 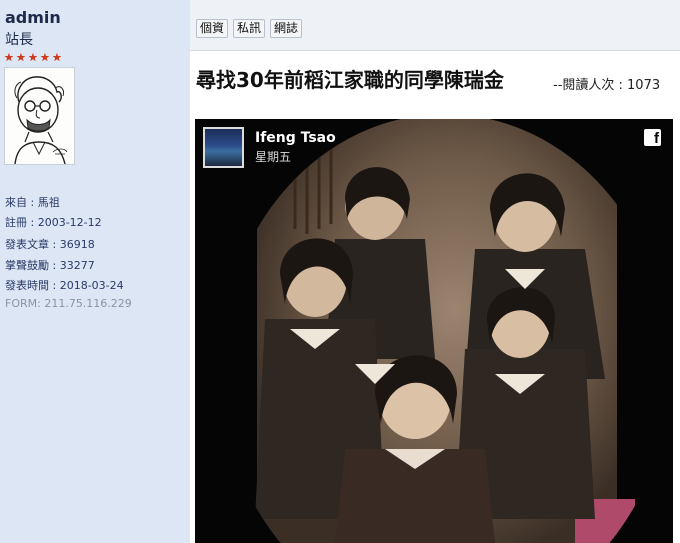 I want to click on post-title: 尋找30年前稻江家職的同學陳瑞金, so click(x=350, y=80).